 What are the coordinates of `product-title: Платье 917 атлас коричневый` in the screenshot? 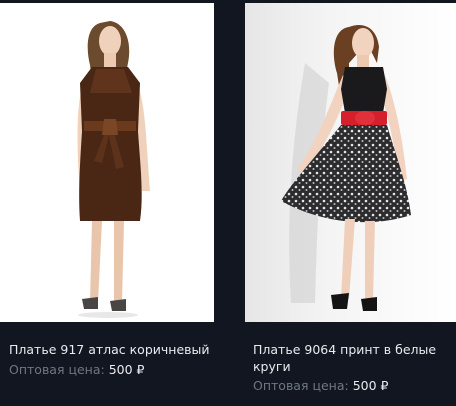 It's located at (109, 349).